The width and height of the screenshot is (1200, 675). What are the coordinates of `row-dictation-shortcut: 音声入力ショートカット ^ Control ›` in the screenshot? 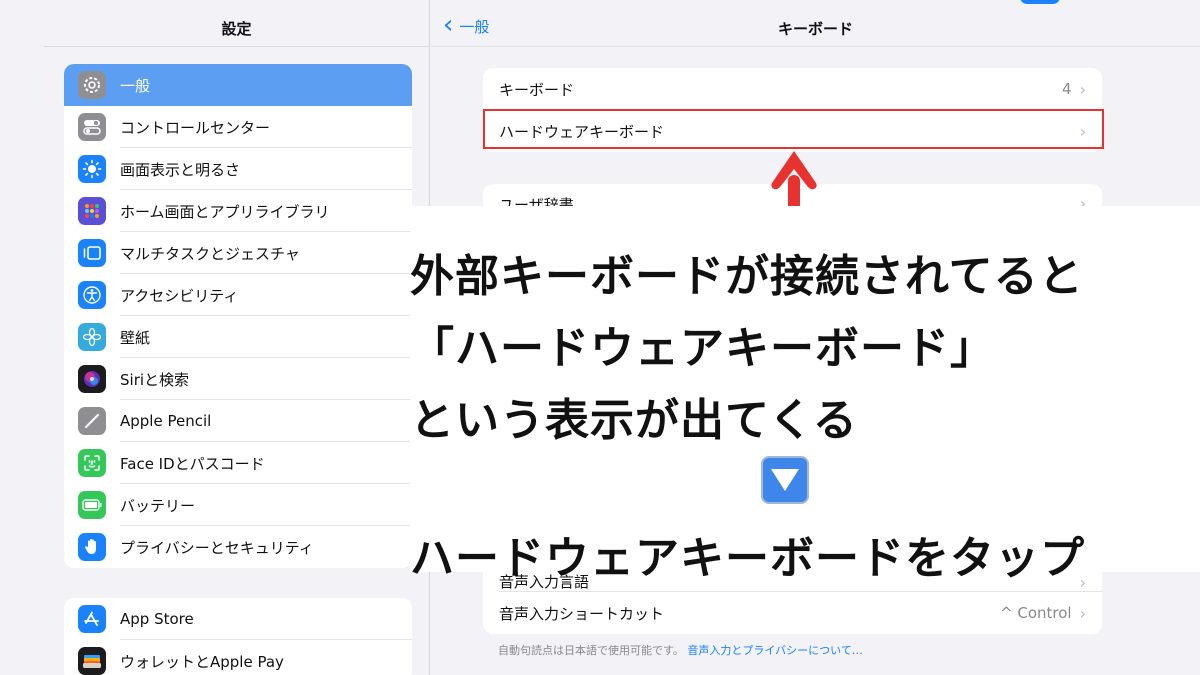 It's located at (792, 613).